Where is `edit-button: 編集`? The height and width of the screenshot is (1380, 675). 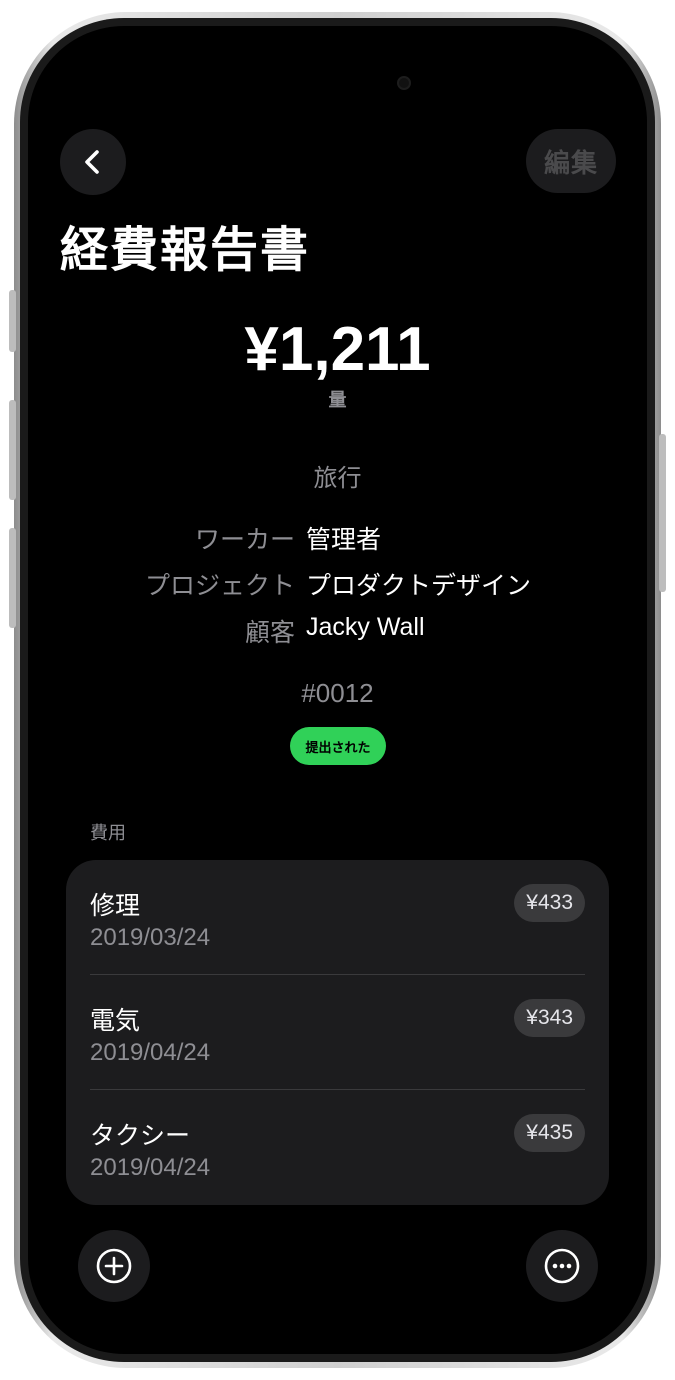
edit-button: 編集 is located at coordinates (571, 161).